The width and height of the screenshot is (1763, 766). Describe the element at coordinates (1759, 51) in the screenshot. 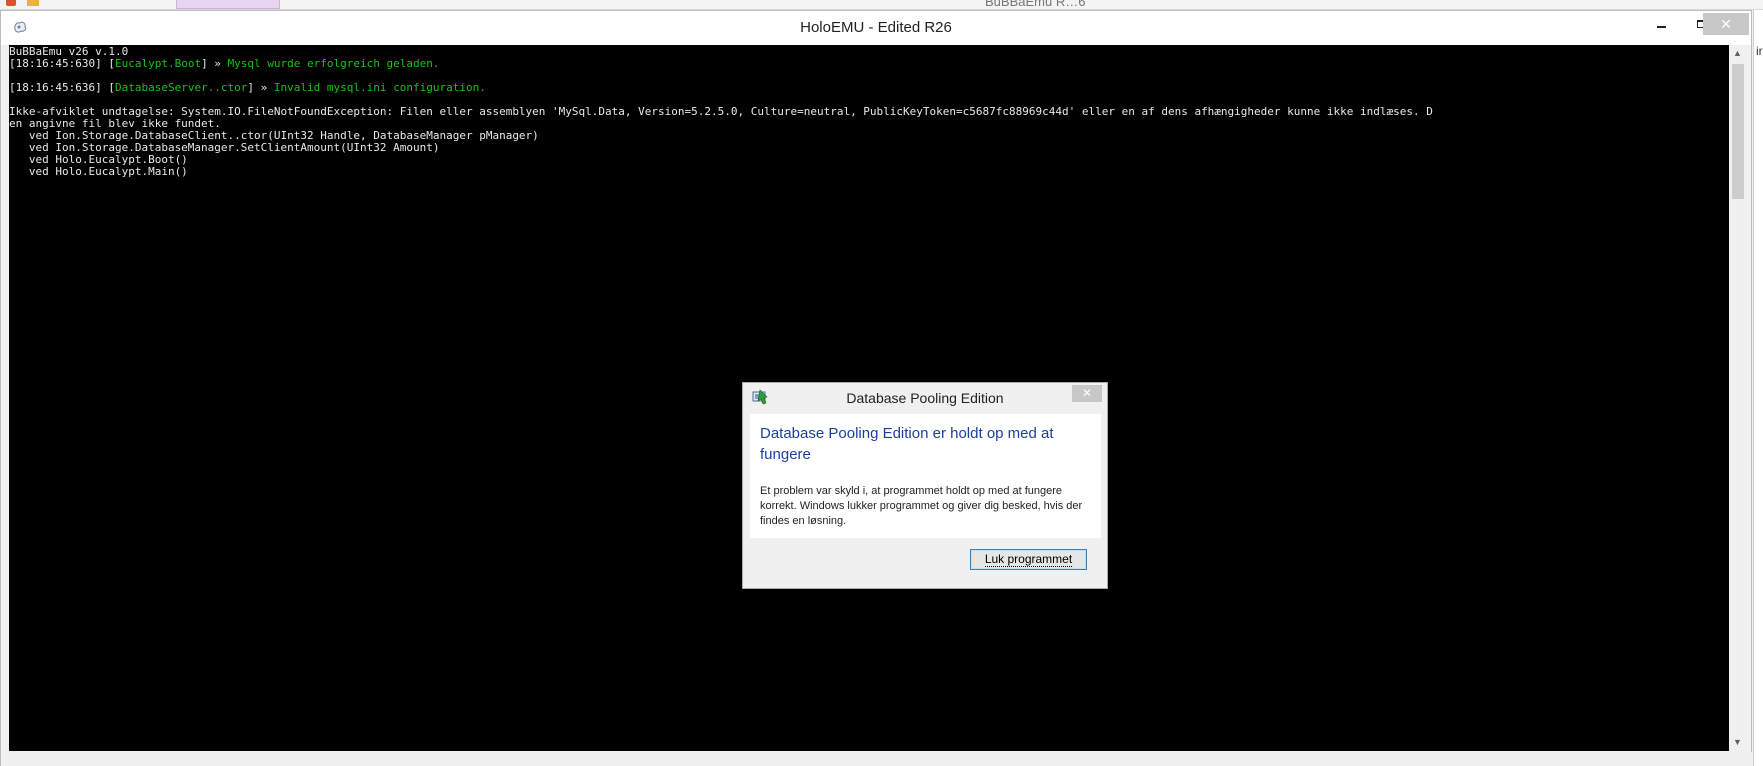

I see `background-window-edge-text: ir` at that location.